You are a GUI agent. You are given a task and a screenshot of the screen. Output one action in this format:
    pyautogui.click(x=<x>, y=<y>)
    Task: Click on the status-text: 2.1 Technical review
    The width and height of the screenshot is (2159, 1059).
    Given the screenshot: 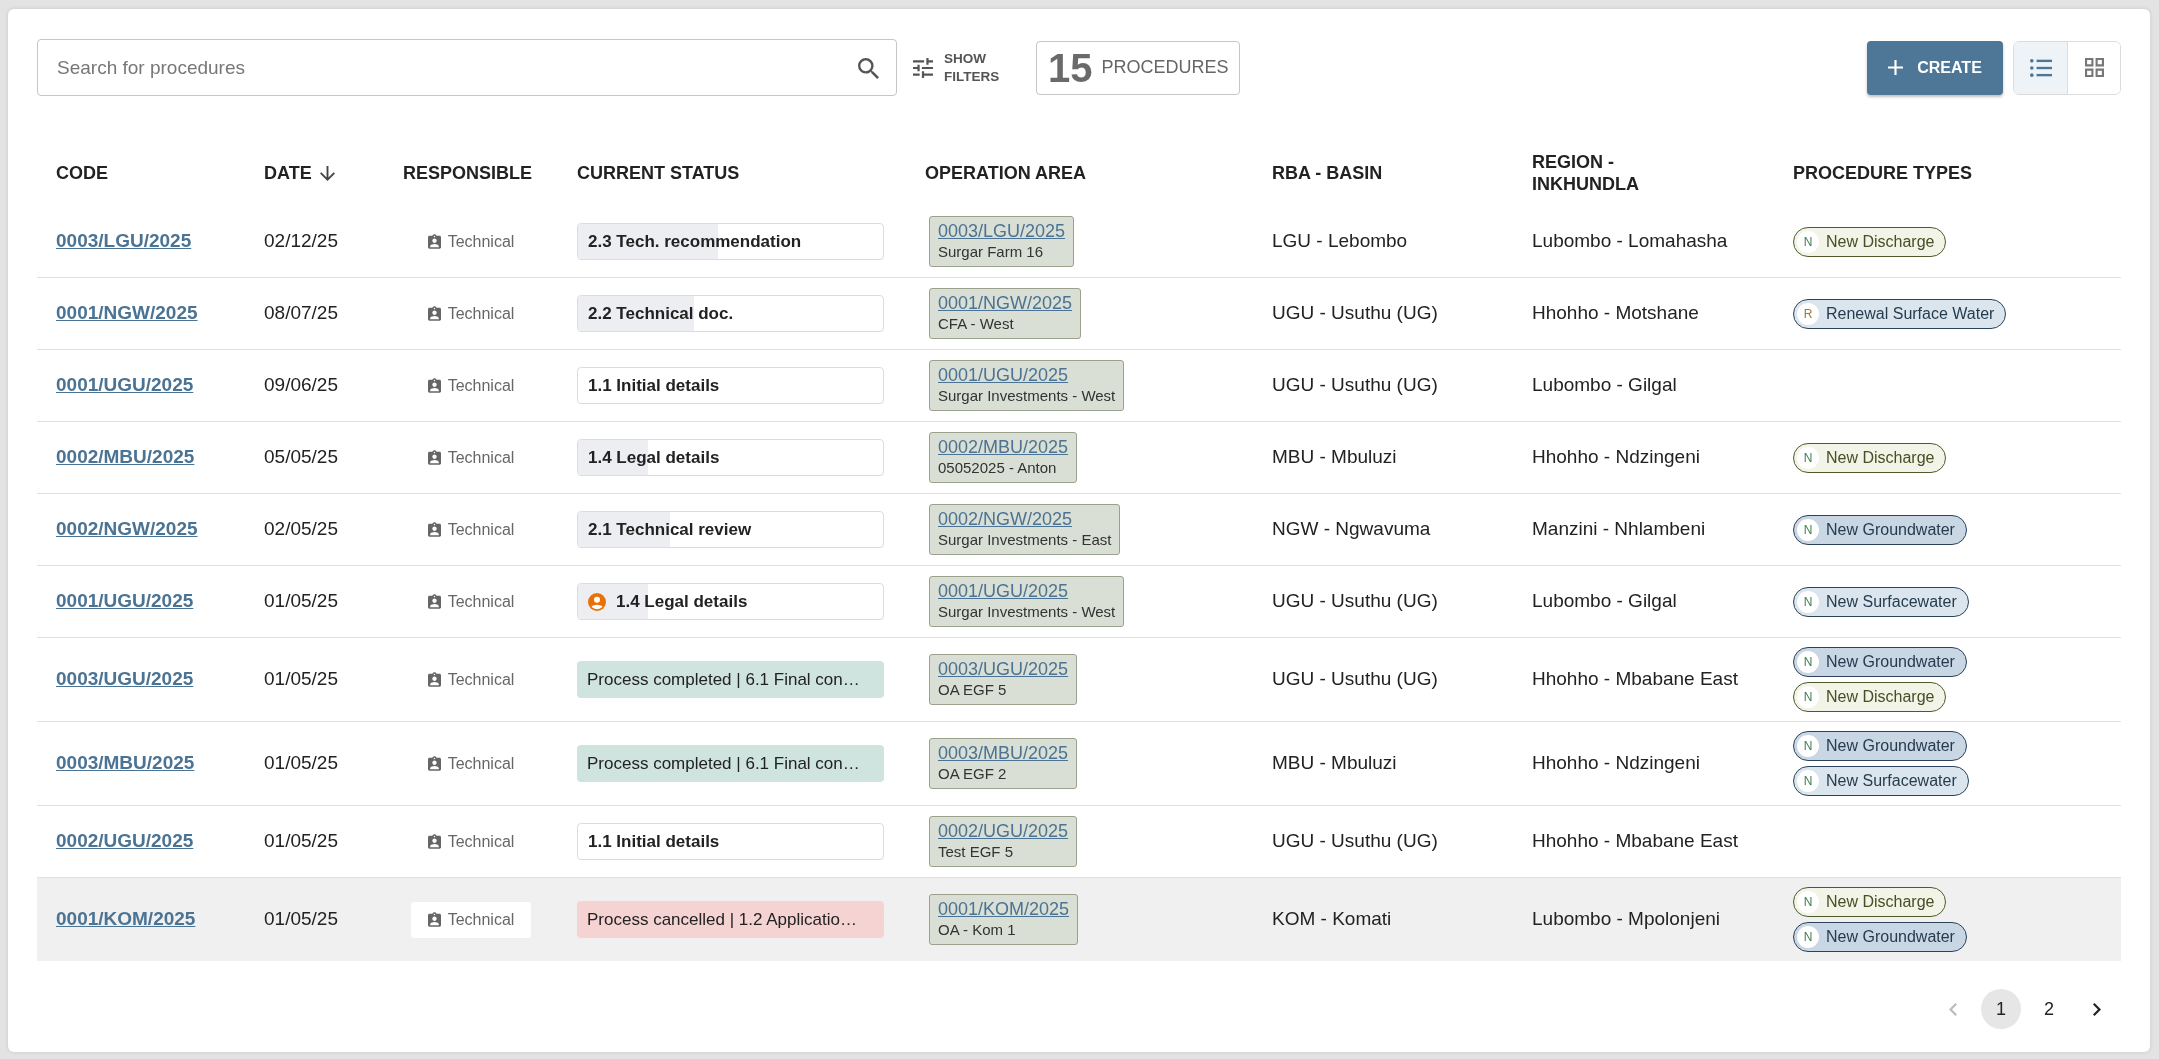 What is the action you would take?
    pyautogui.click(x=670, y=529)
    